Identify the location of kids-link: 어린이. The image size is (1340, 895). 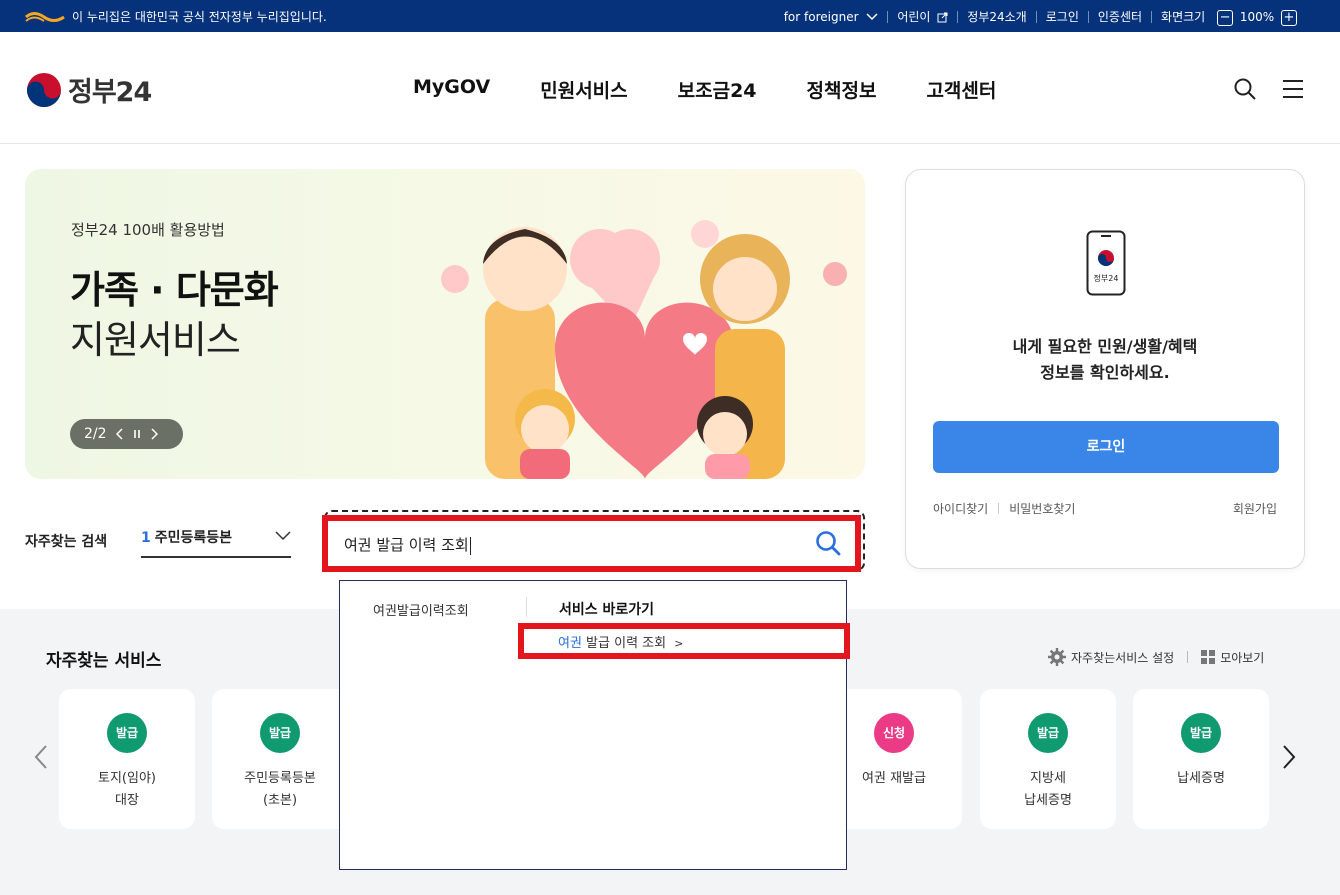
(922, 16).